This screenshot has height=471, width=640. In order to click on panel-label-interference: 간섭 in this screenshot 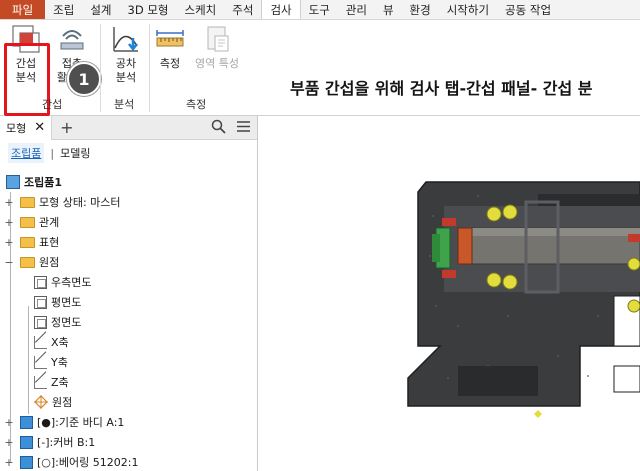, I will do `click(52, 104)`.